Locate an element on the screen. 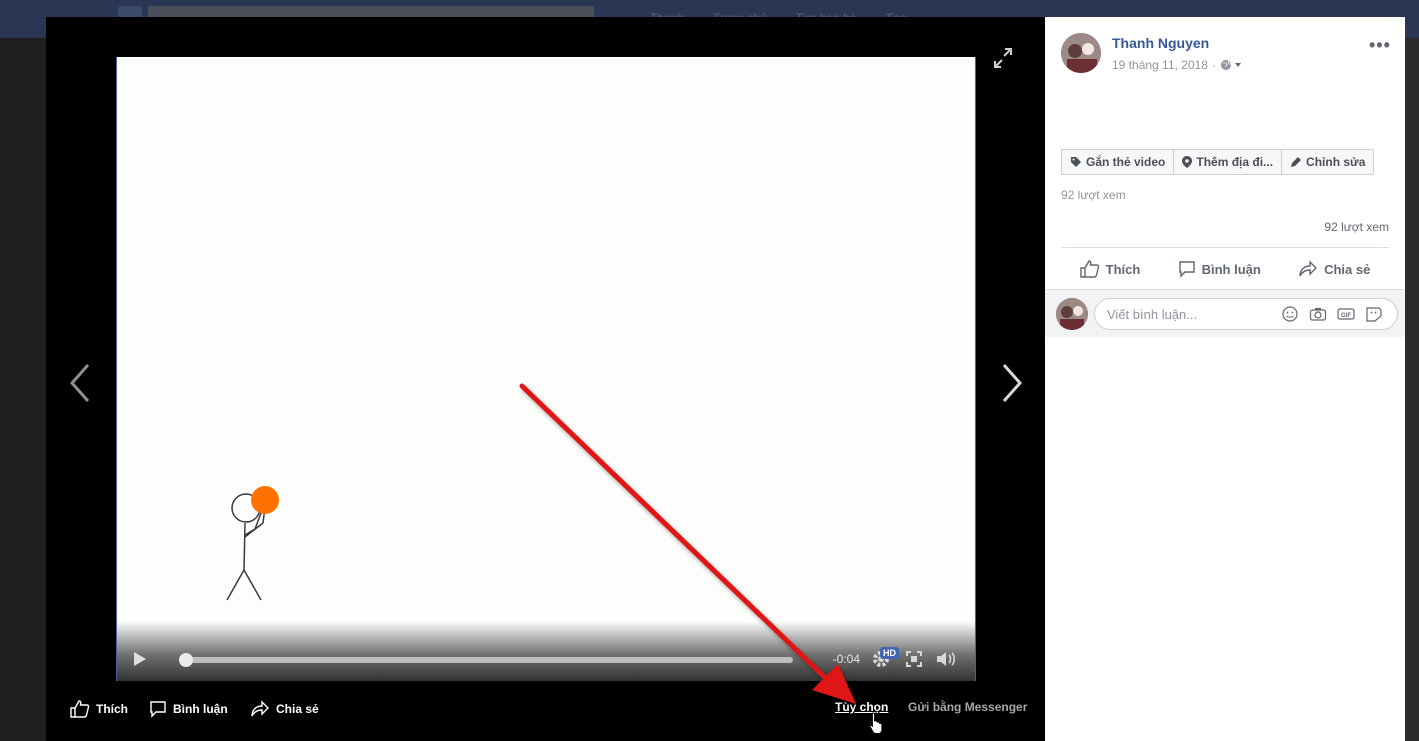  expand-icon is located at coordinates (1003, 58).